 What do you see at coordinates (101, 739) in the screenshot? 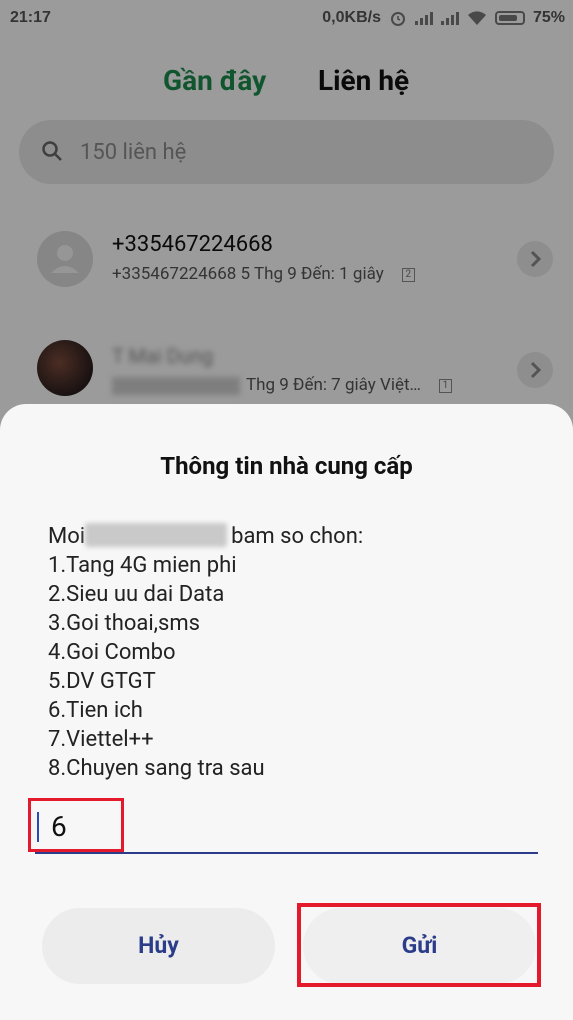
I see `menu-option: 7.Viettel++` at bounding box center [101, 739].